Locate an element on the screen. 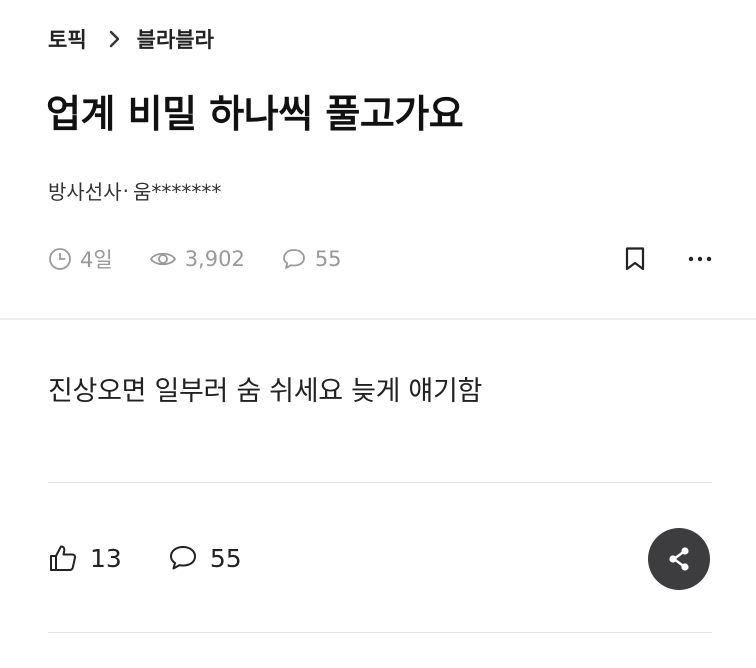 The width and height of the screenshot is (756, 668). comment-count: 55 is located at coordinates (225, 558).